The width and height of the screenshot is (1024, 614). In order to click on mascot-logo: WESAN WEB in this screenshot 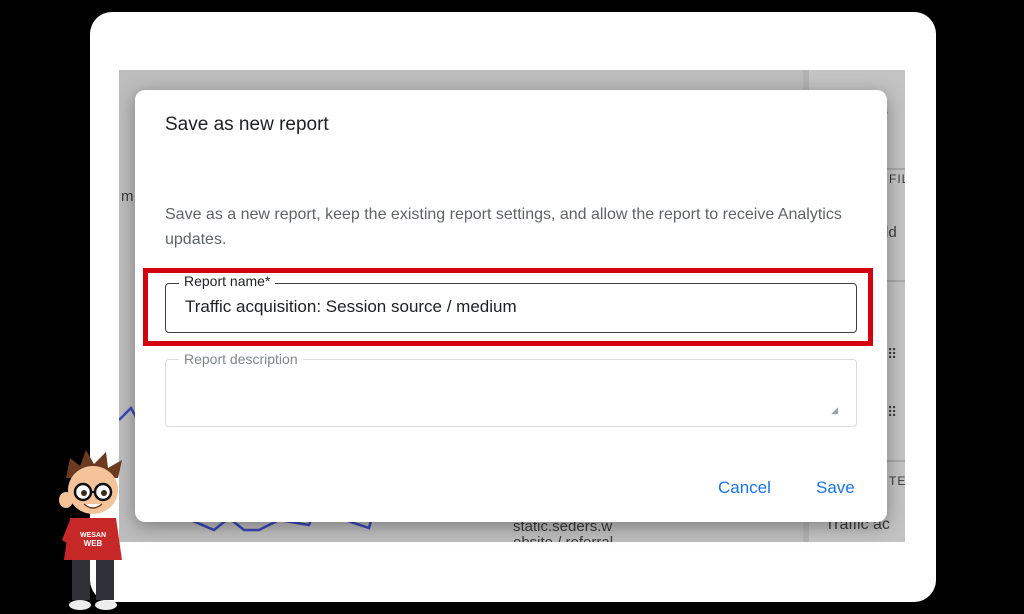, I will do `click(90, 530)`.